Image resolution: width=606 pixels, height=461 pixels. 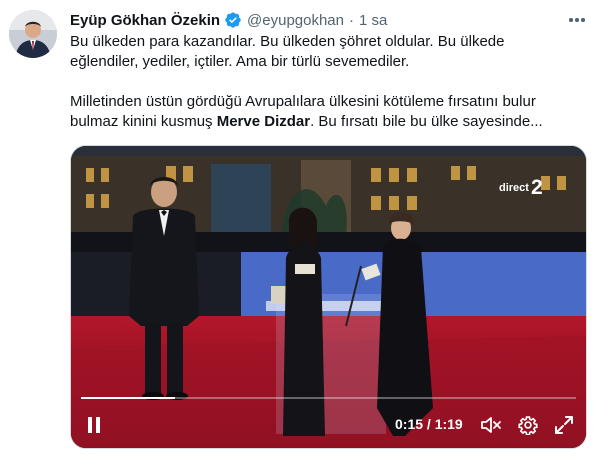 What do you see at coordinates (33, 34) in the screenshot?
I see `author-avatar` at bounding box center [33, 34].